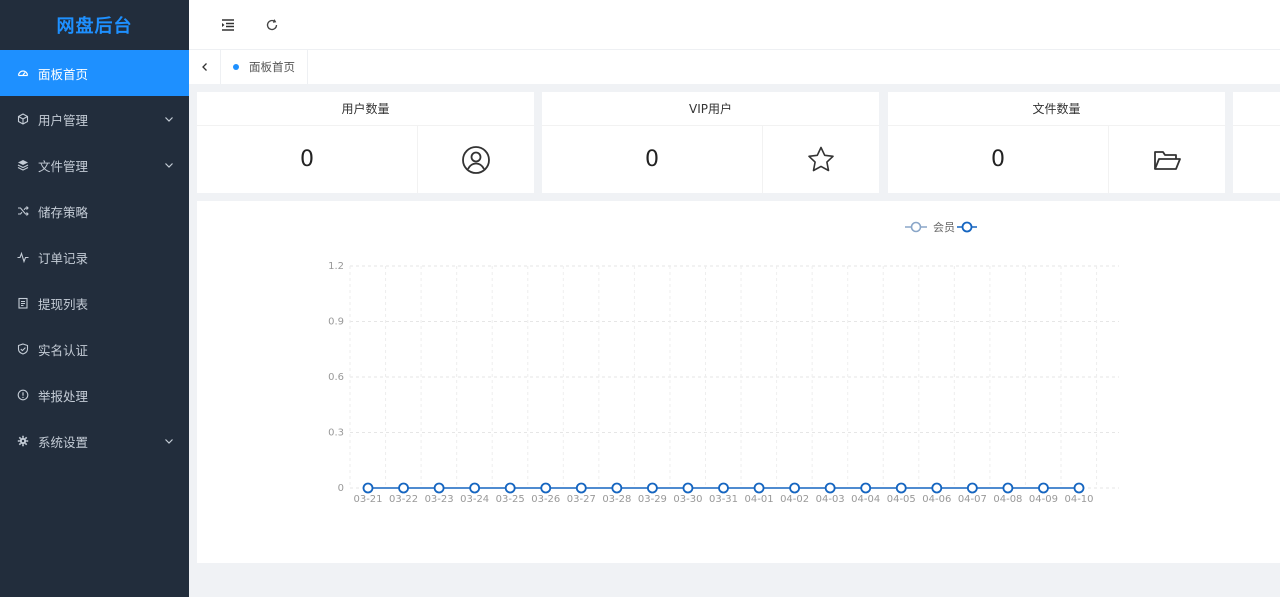 This screenshot has height=597, width=1280. What do you see at coordinates (403, 499) in the screenshot?
I see `x-tick-label: 03-22` at bounding box center [403, 499].